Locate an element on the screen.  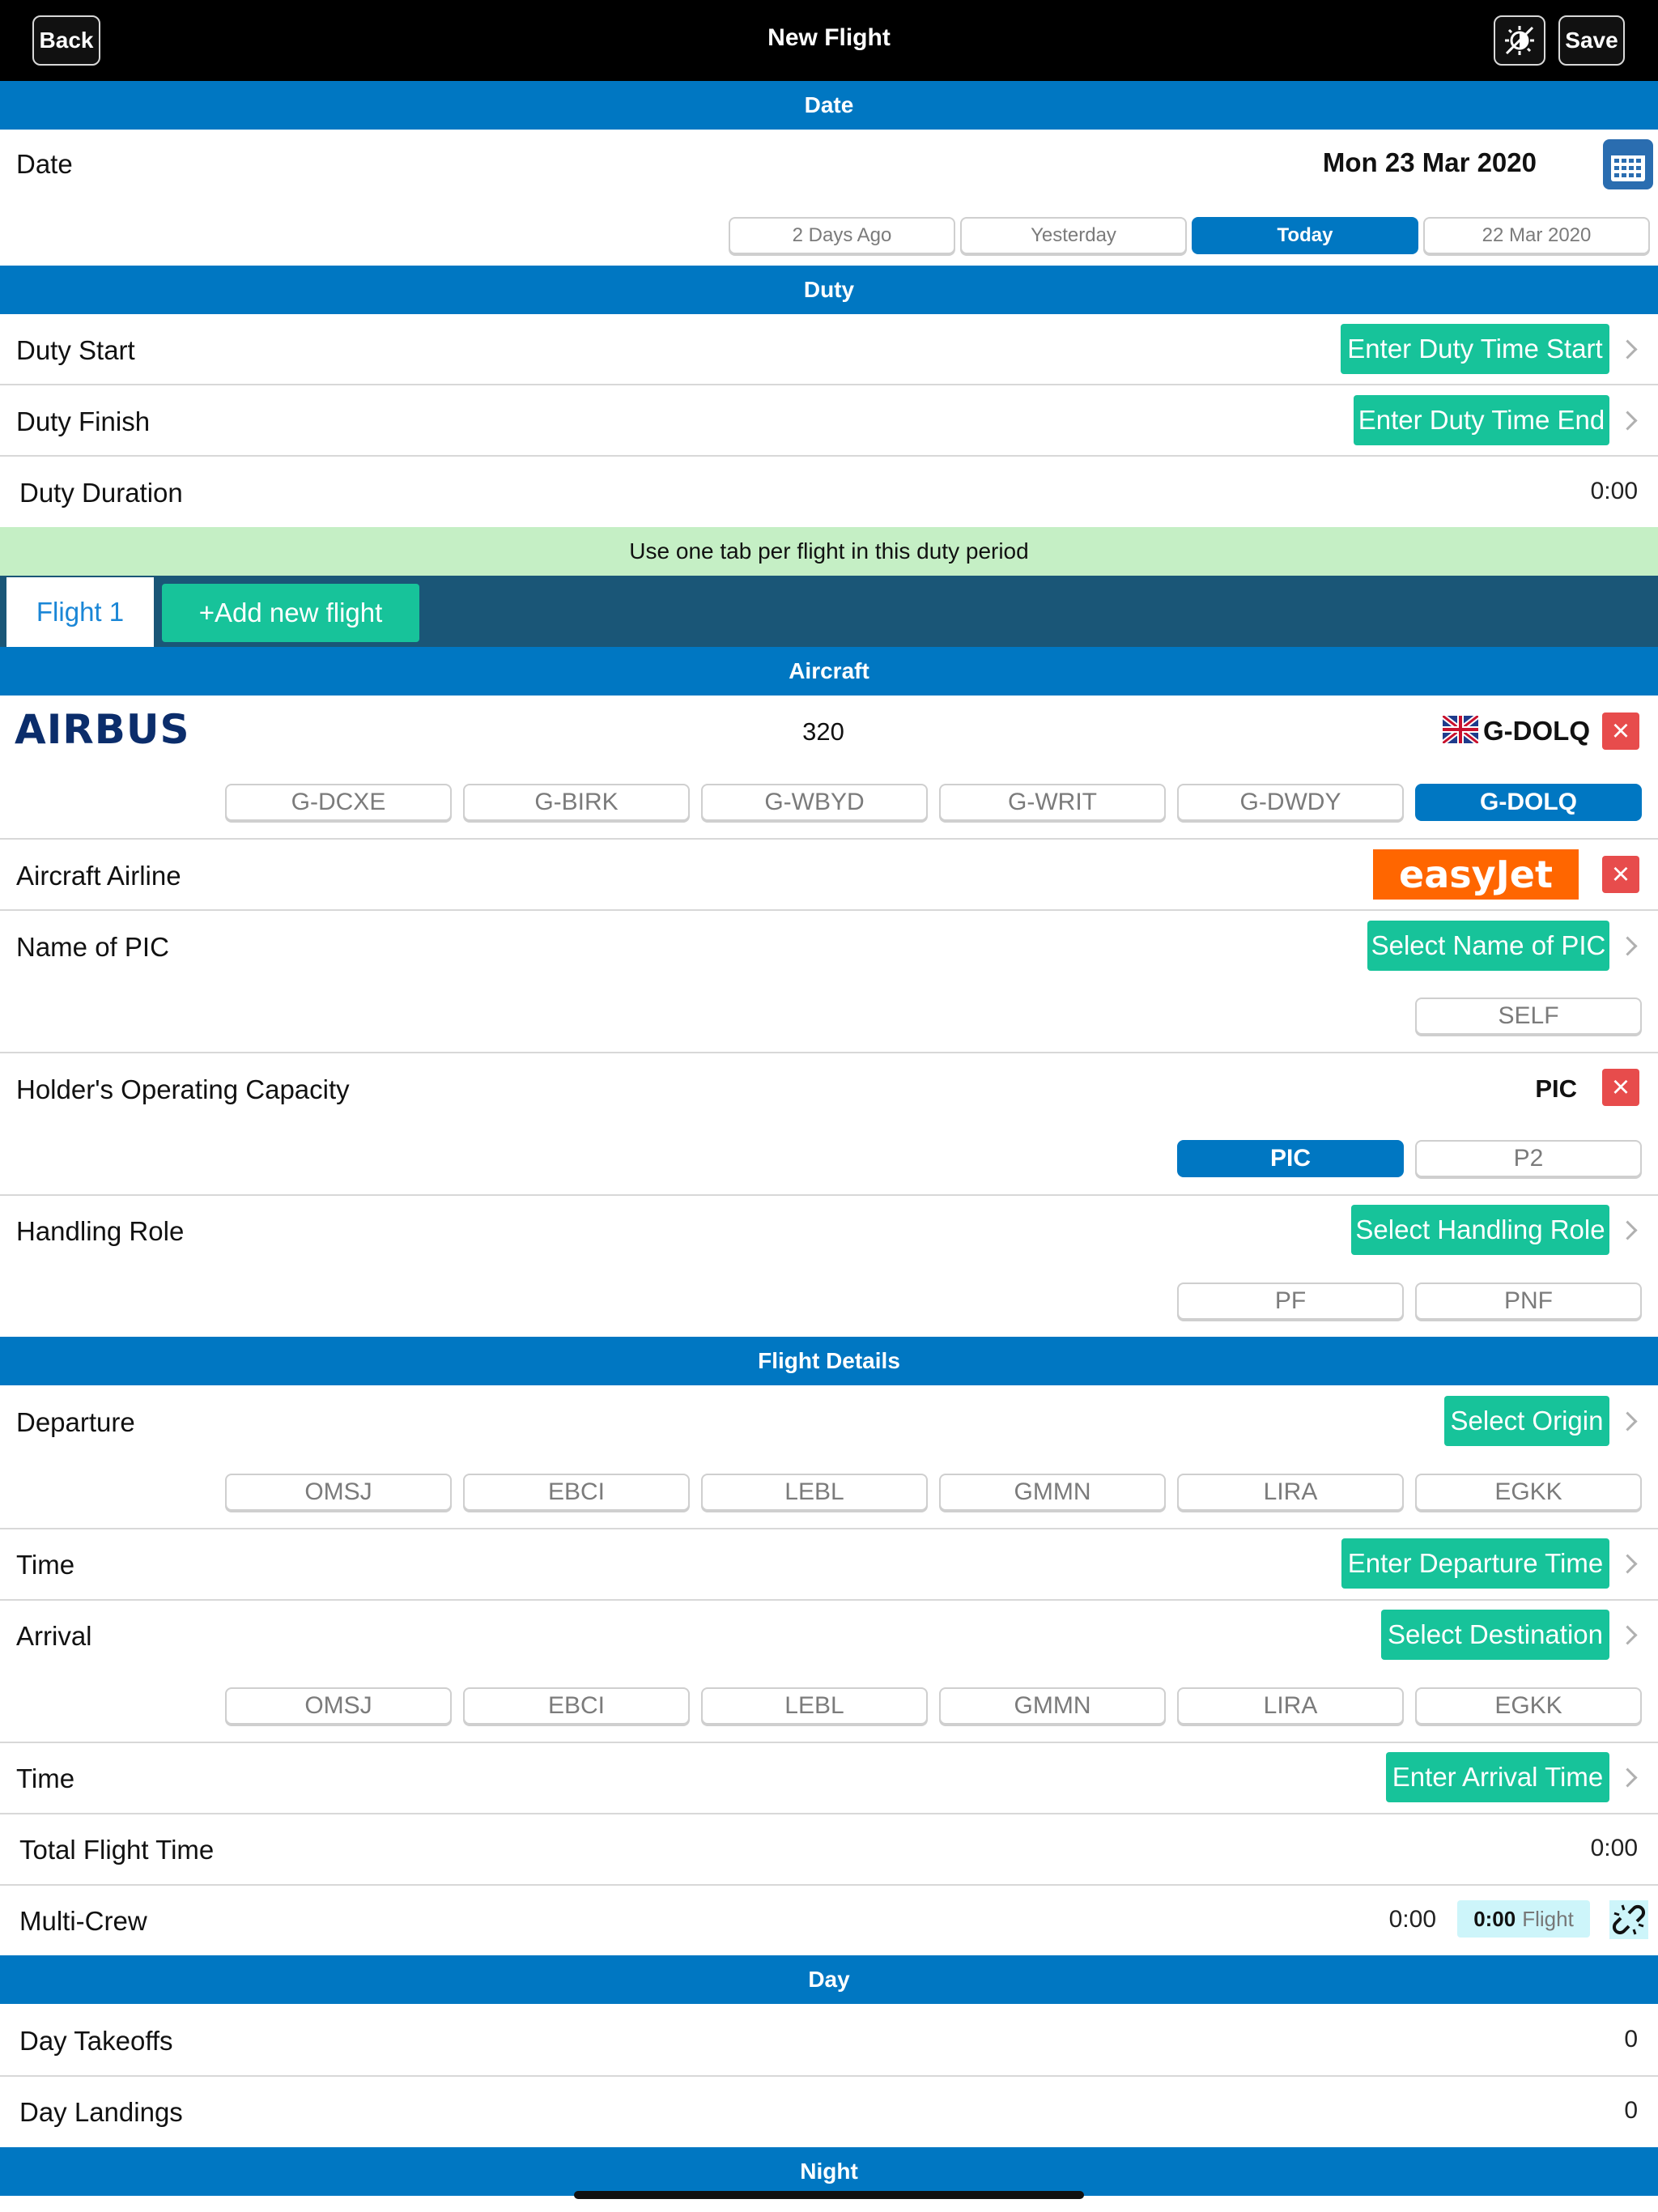
night-mode-button is located at coordinates (1519, 41).